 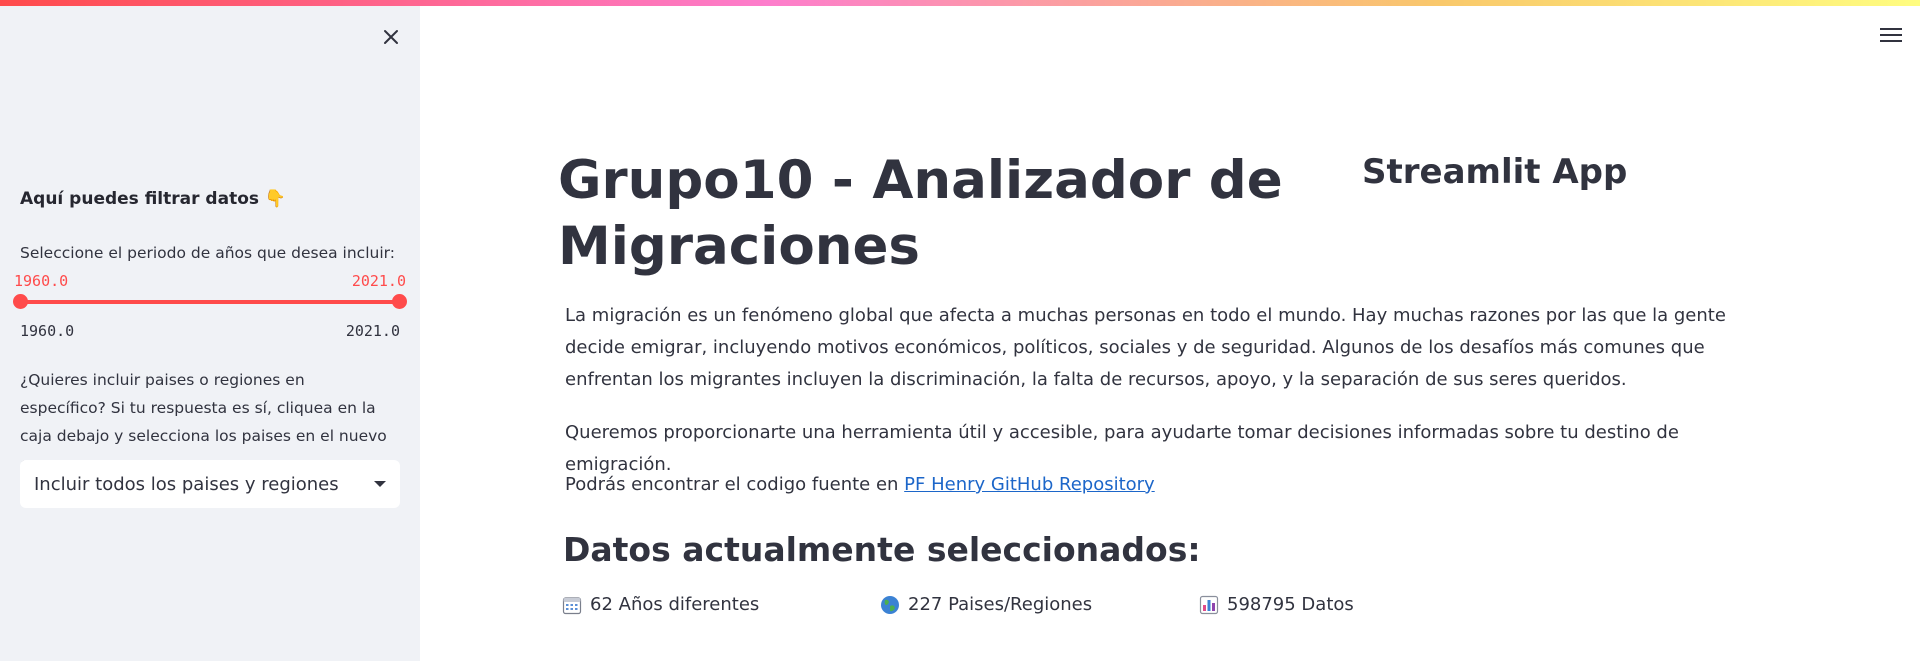 I want to click on globe-icon, so click(x=890, y=604).